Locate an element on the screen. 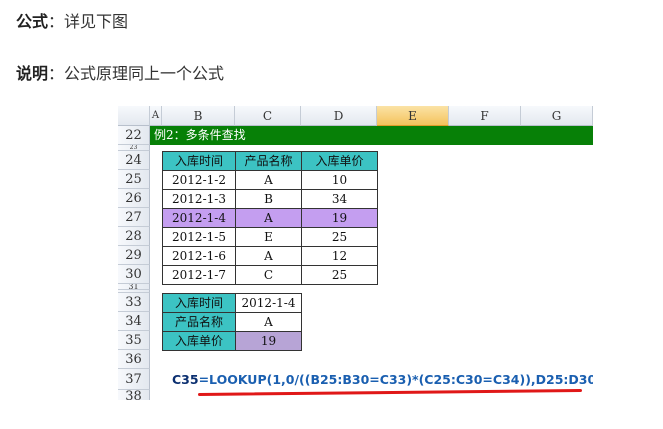 Image resolution: width=663 pixels, height=429 pixels. explanation-description: ：公式原理同上一个公式 is located at coordinates (136, 73).